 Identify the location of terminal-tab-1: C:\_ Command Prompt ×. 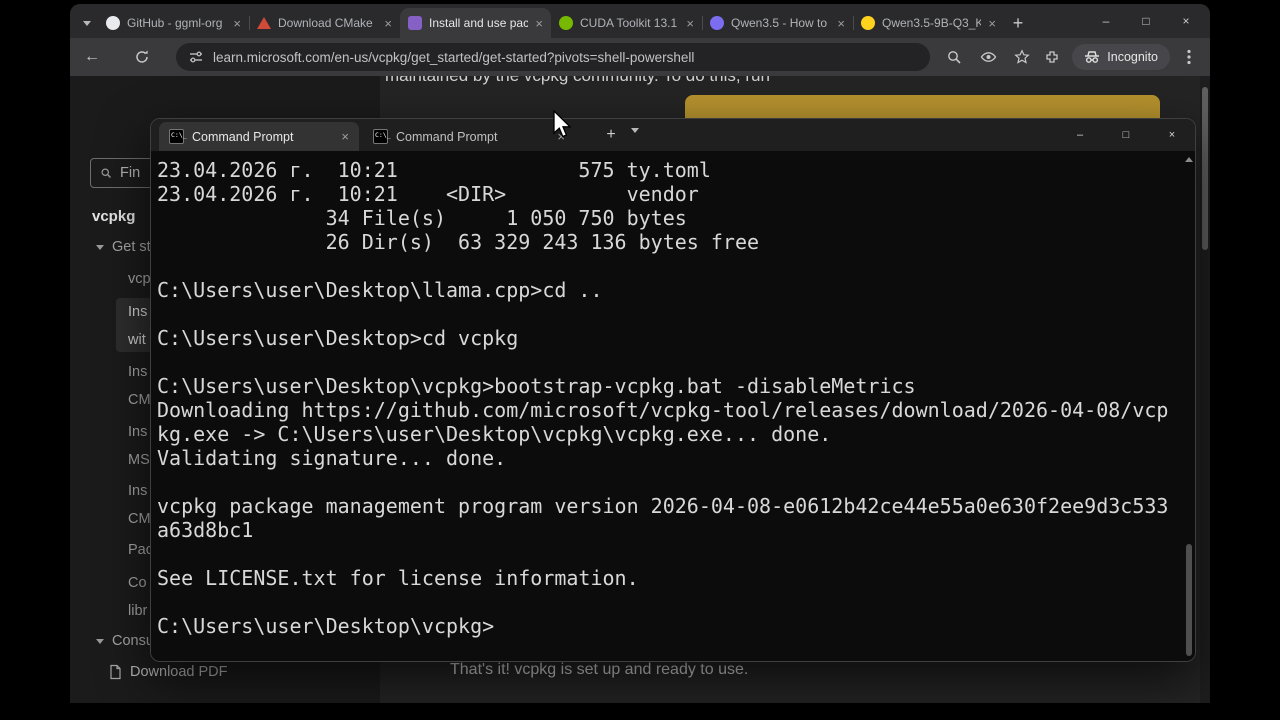
(259, 136).